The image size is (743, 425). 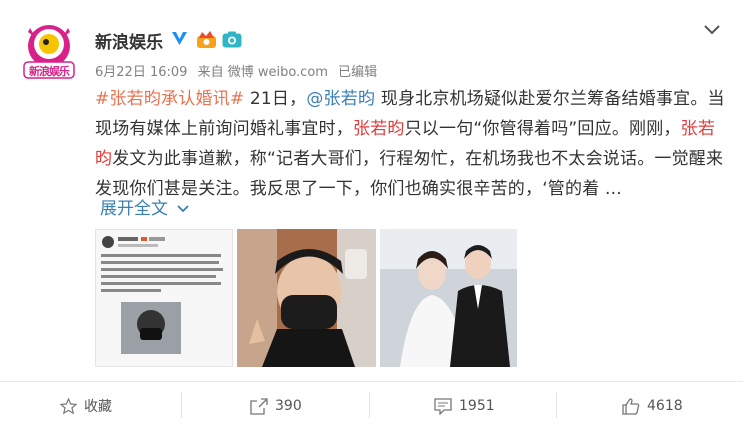 I want to click on avatar-logo-text: 新浪娱乐, so click(x=49, y=71).